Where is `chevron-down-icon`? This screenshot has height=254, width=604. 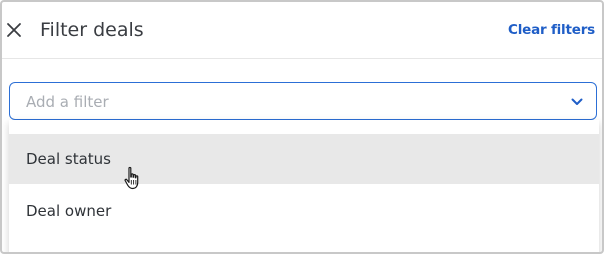 chevron-down-icon is located at coordinates (577, 102).